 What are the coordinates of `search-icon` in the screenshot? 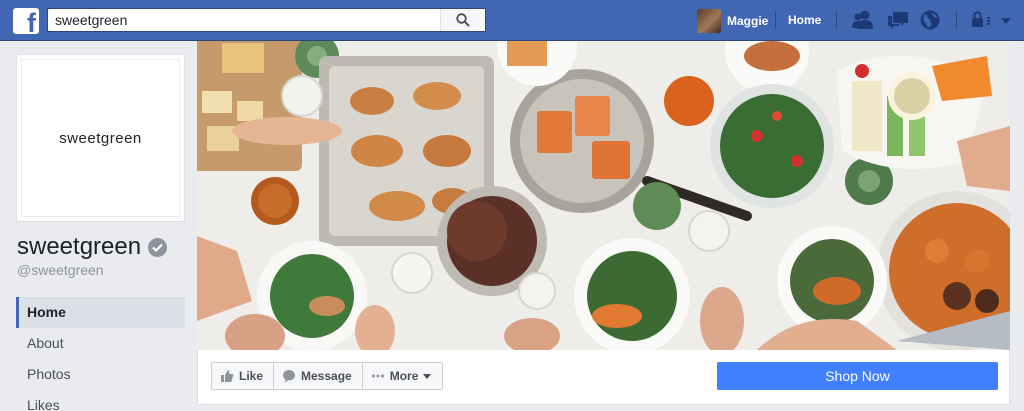 It's located at (463, 20).